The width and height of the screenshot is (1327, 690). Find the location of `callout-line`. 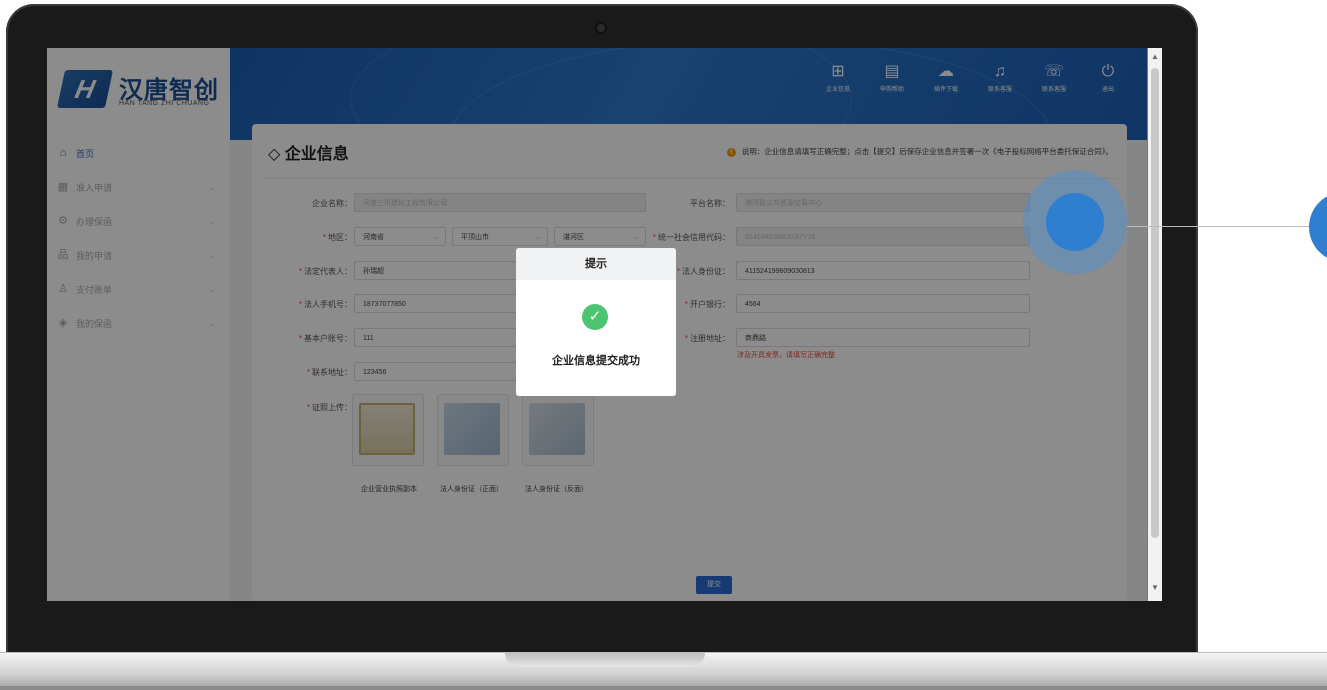

callout-line is located at coordinates (1220, 226).